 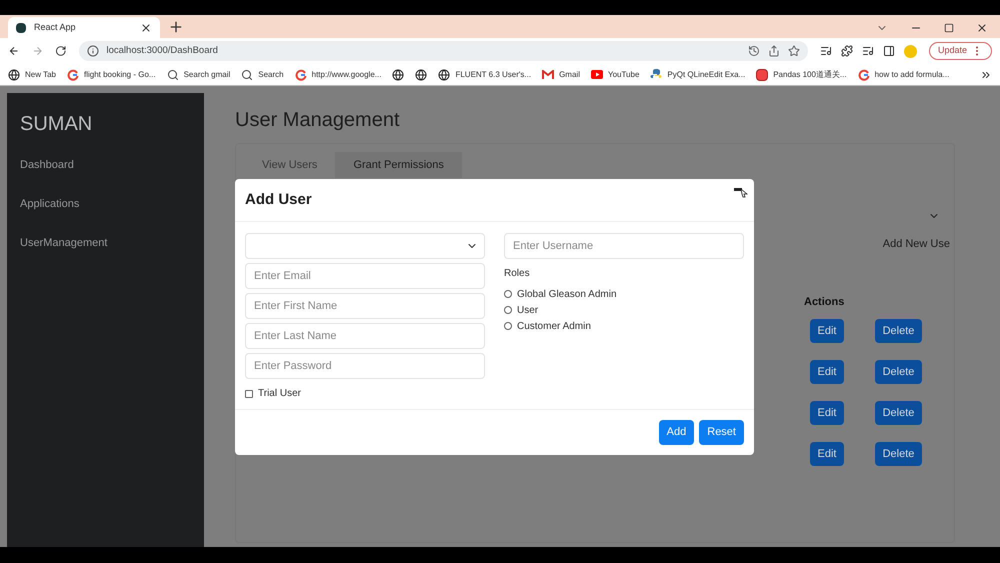 What do you see at coordinates (262, 74) in the screenshot?
I see `bookmark: Search` at bounding box center [262, 74].